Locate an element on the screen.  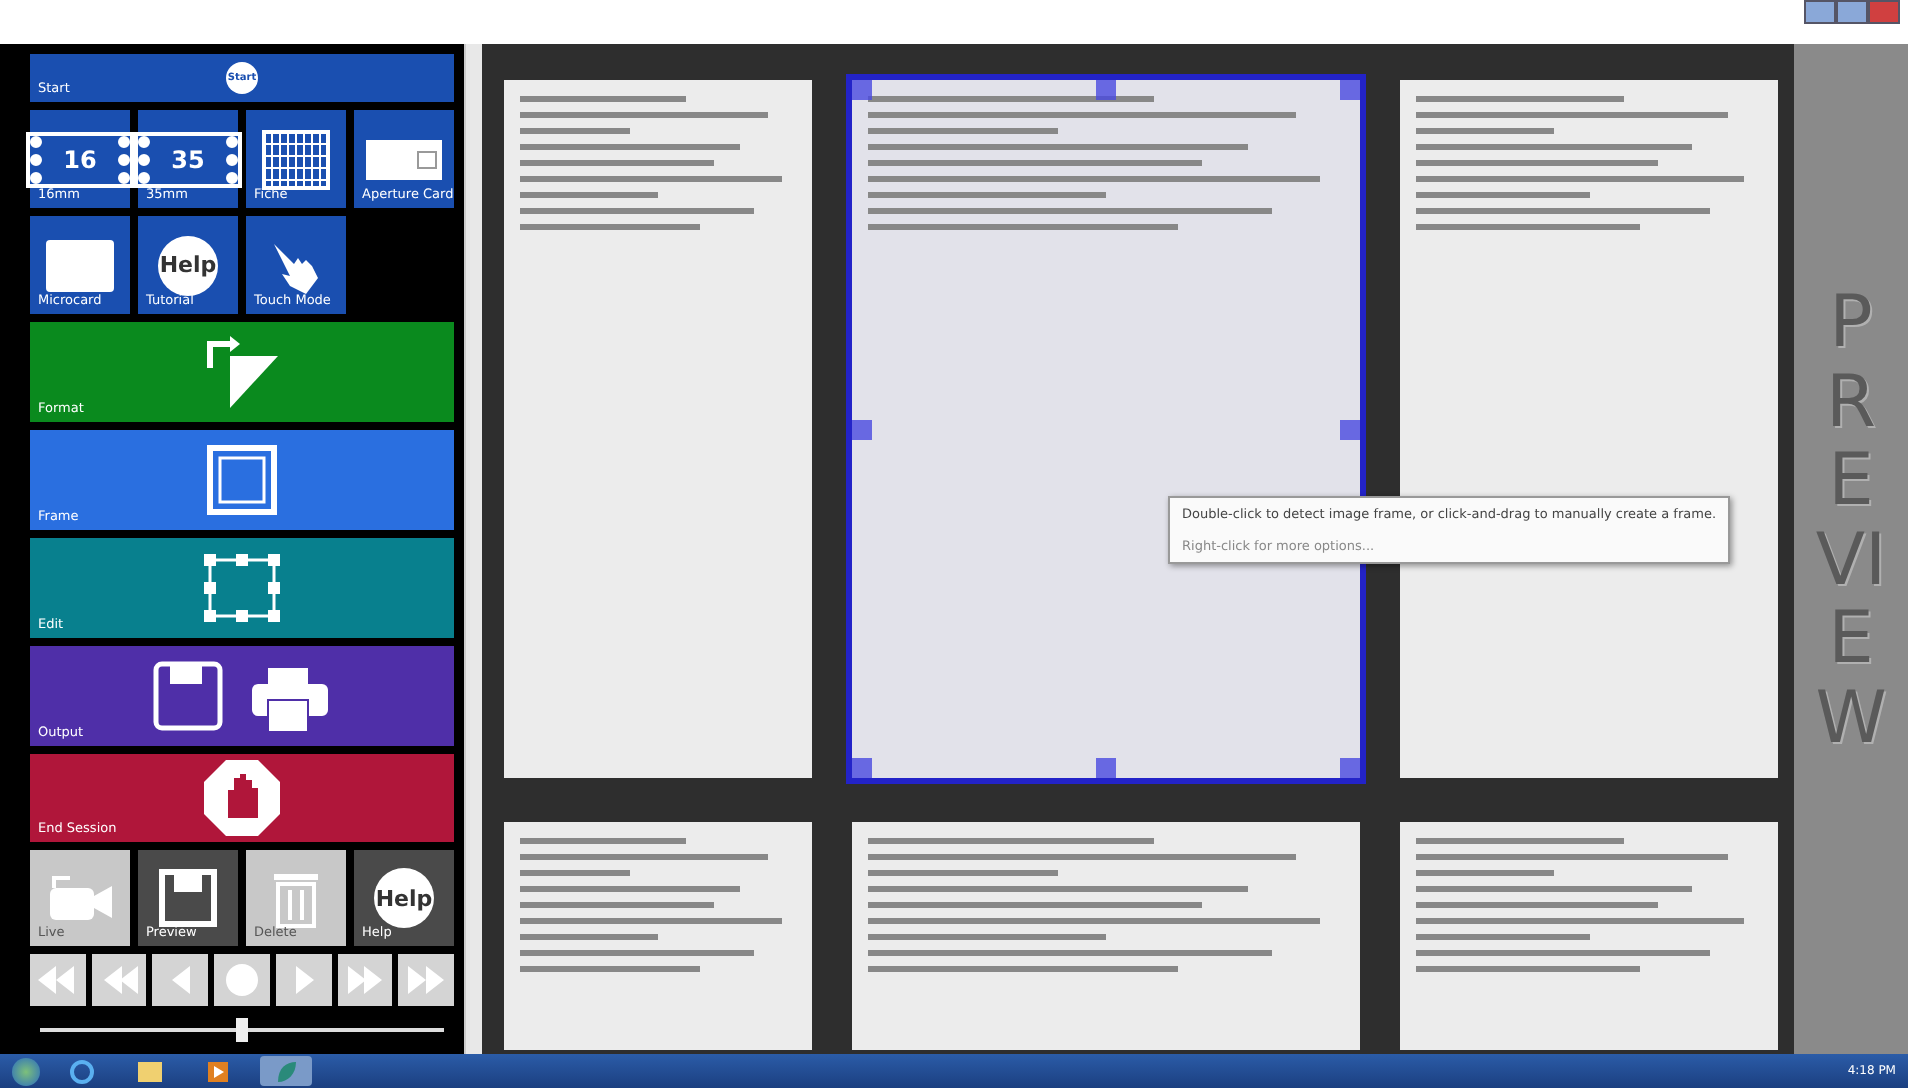
leaf-icon is located at coordinates (286, 1071).